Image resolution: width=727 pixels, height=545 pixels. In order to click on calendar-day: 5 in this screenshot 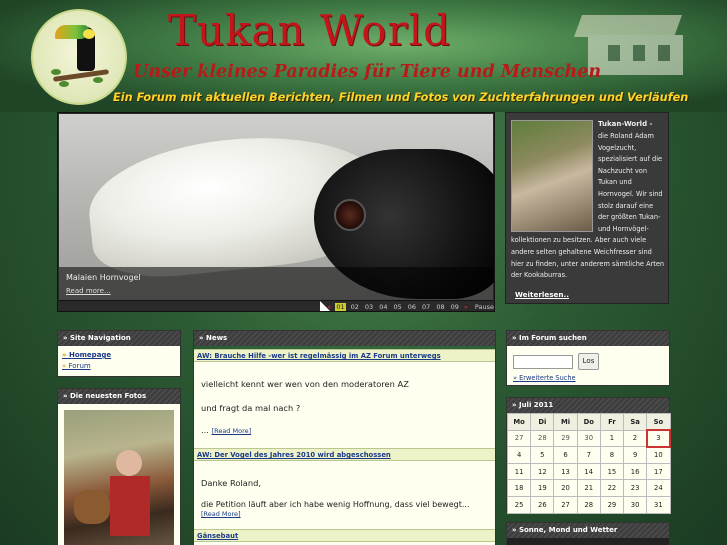, I will do `click(542, 455)`.